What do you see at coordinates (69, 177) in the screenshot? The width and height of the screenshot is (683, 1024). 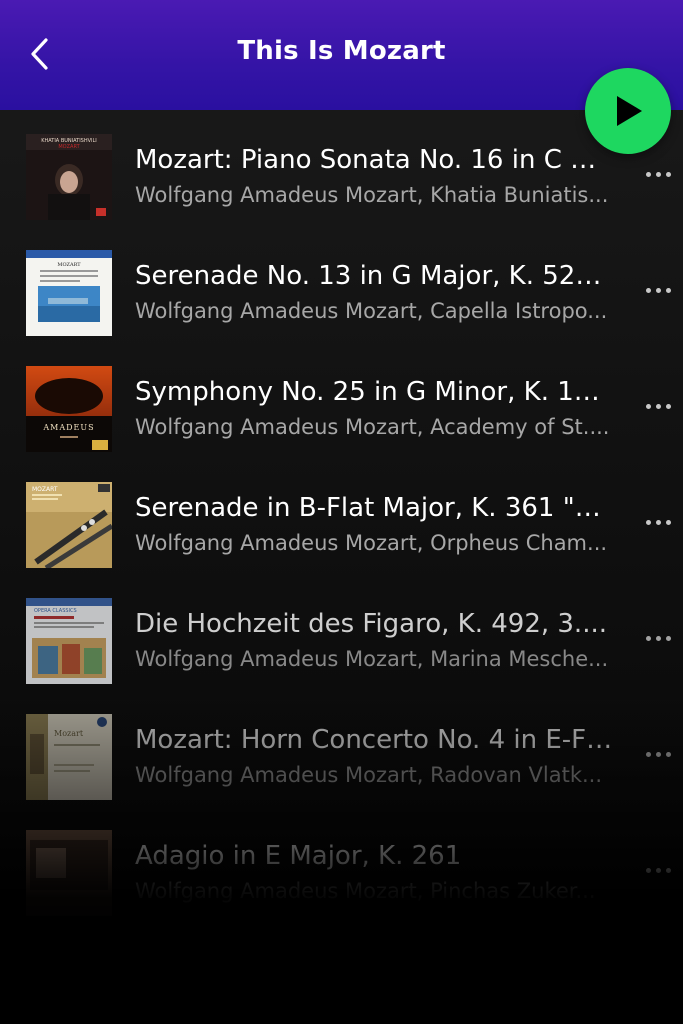 I see `album-cover: KHATIA BUNIATISHVILI MOZART` at bounding box center [69, 177].